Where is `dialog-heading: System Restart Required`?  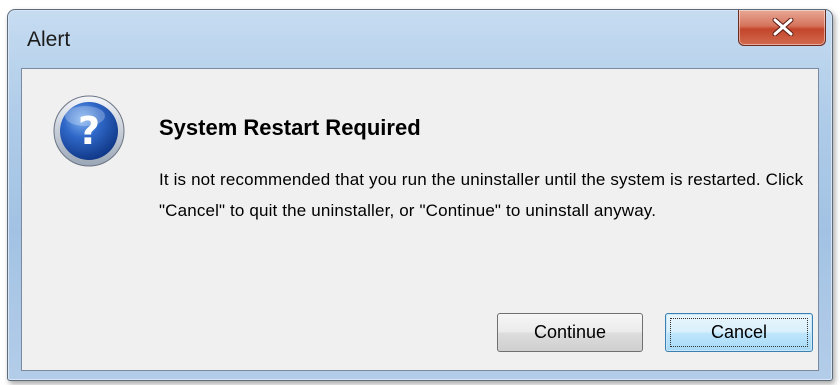
dialog-heading: System Restart Required is located at coordinates (290, 127).